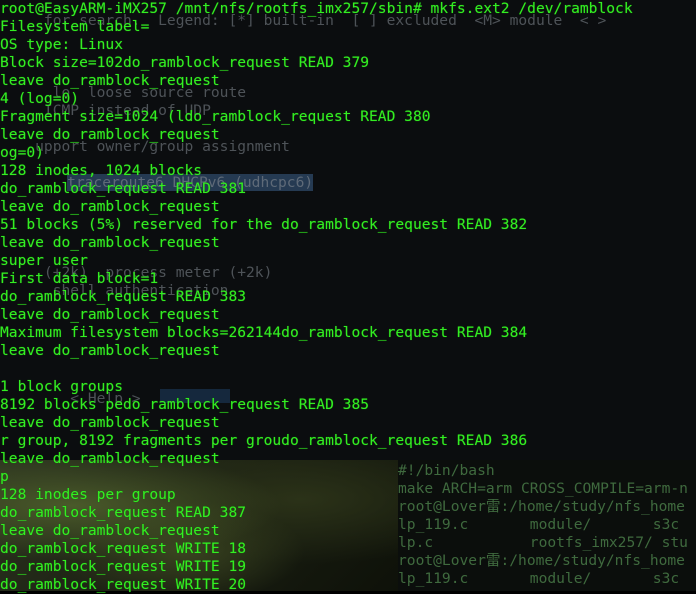 The image size is (696, 594). I want to click on console-line: 4 (log=0), so click(40, 98).